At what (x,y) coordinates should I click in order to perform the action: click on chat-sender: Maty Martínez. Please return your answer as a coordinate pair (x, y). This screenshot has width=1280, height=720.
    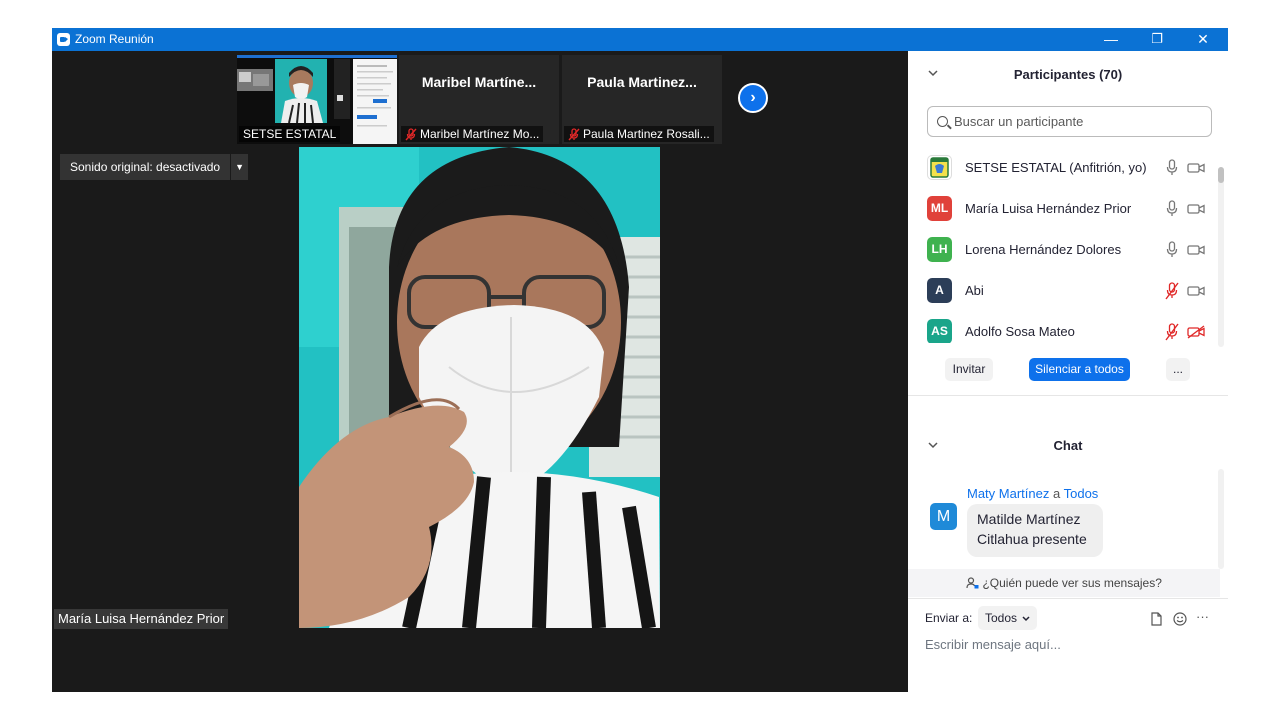
    Looking at the image, I should click on (1008, 493).